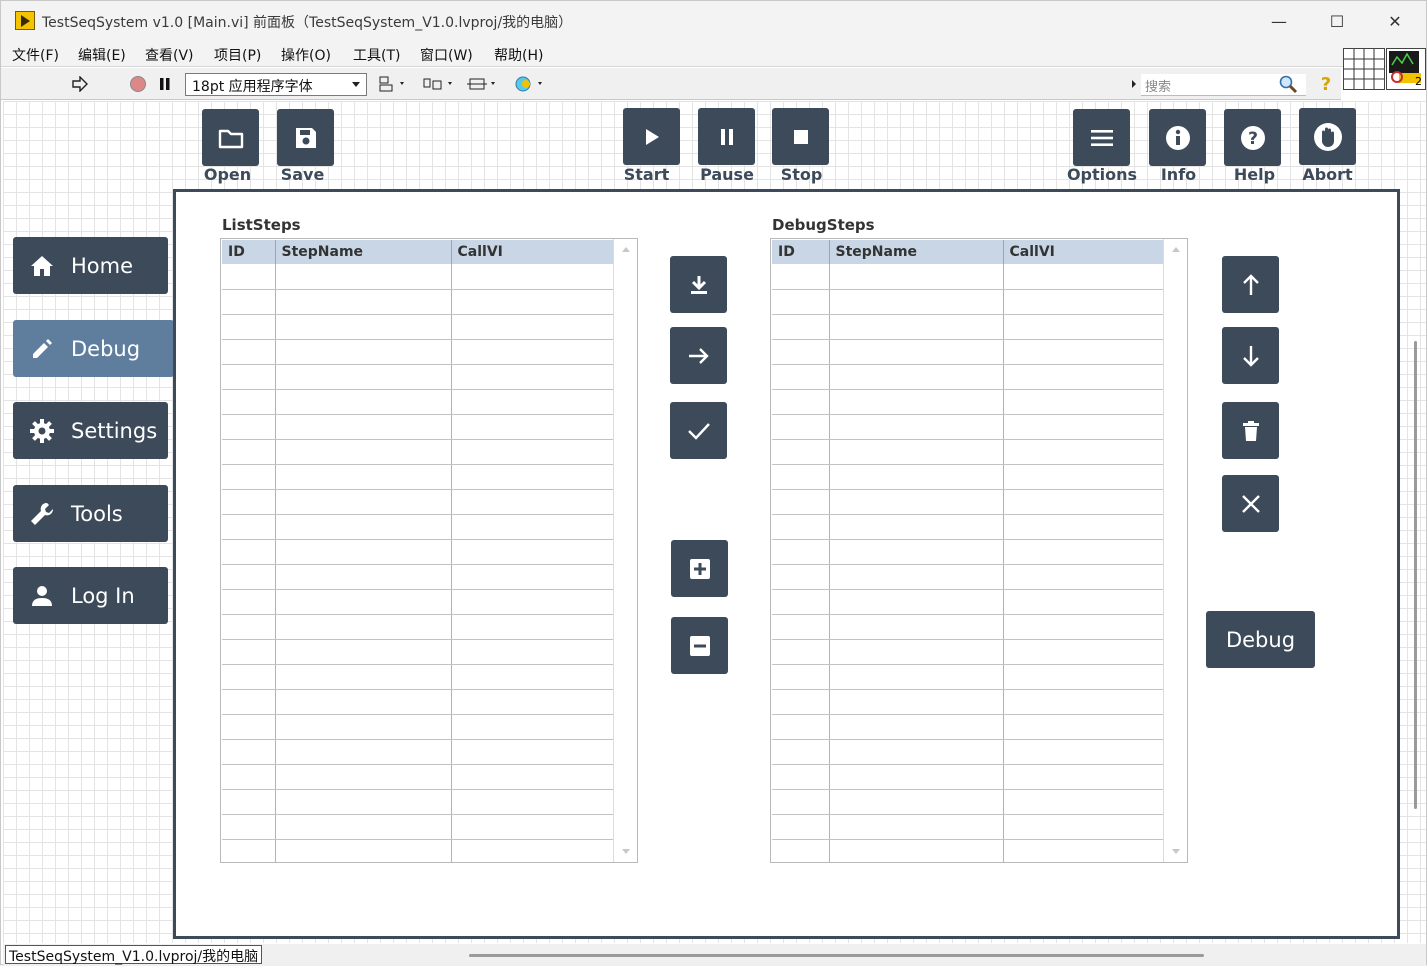  Describe the element at coordinates (1175, 550) in the screenshot. I see `debug-steps-scrollbar` at that location.